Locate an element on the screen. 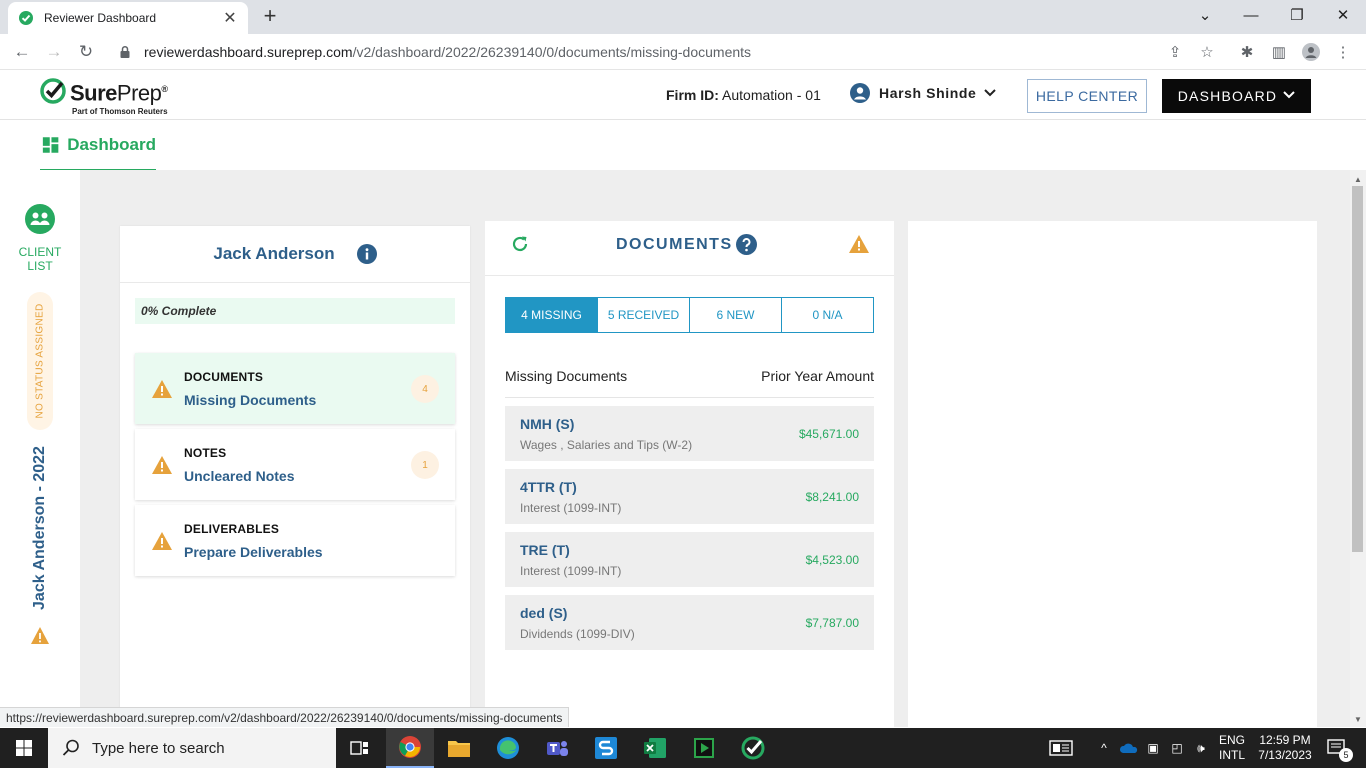 This screenshot has height=768, width=1366. sub-navigation: Dashboard is located at coordinates (683, 146).